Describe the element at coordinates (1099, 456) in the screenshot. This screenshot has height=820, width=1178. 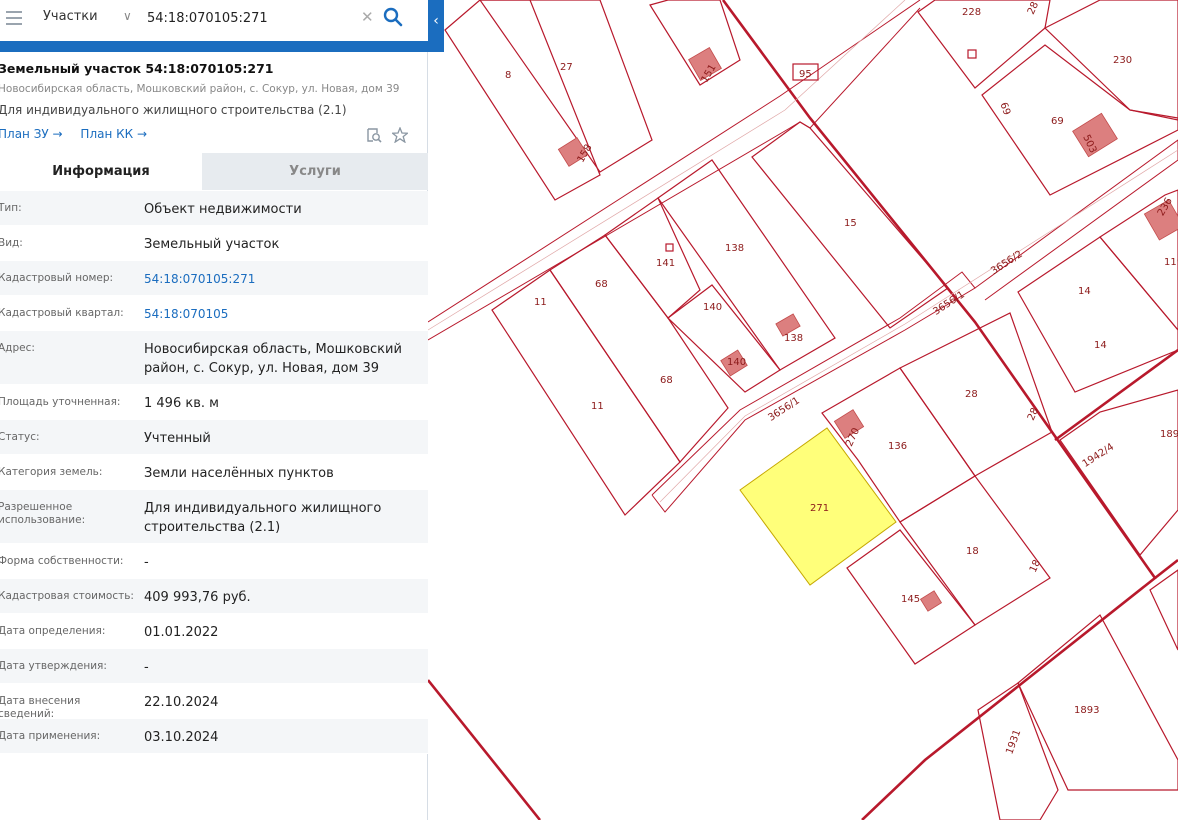
I see `map-label: 1942/4` at that location.